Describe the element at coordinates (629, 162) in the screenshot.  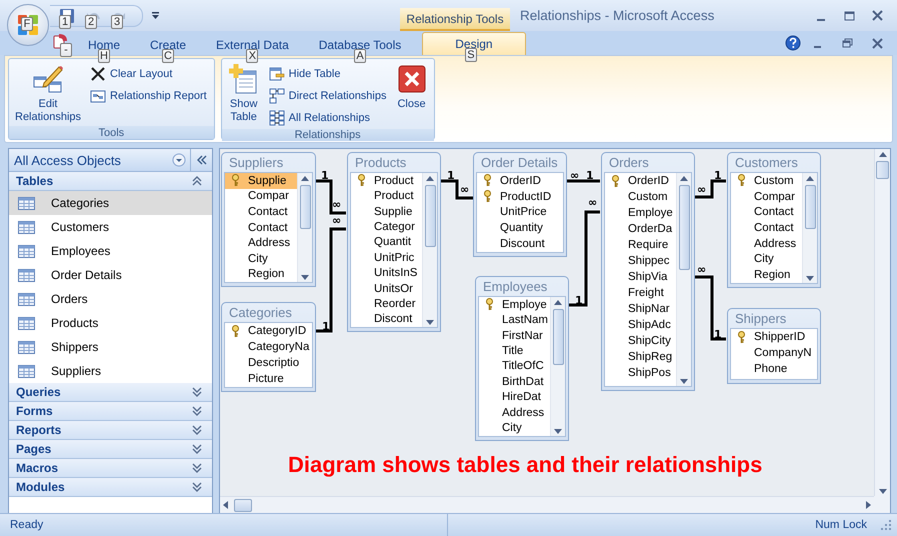
I see `table-title: Orders` at that location.